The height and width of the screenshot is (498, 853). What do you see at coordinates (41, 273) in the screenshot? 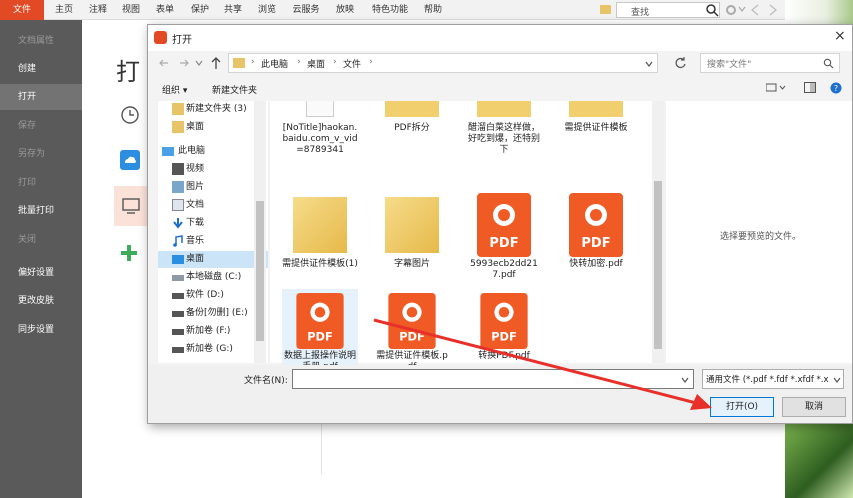
I see `sidebar-item-preferences: 偏好设置` at bounding box center [41, 273].